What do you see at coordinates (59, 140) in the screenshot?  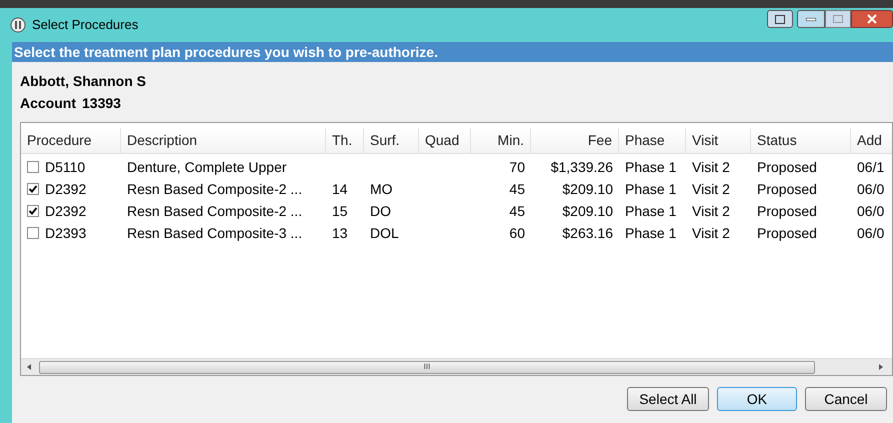 I see `column-header: Procedure` at bounding box center [59, 140].